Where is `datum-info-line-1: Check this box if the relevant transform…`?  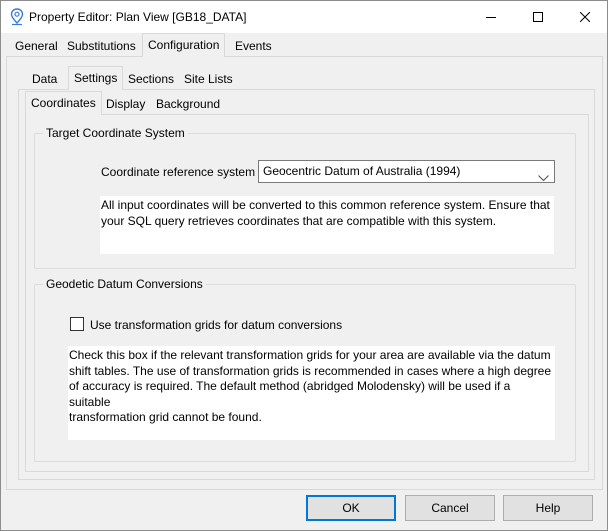 datum-info-line-1: Check this box if the relevant transform… is located at coordinates (310, 355).